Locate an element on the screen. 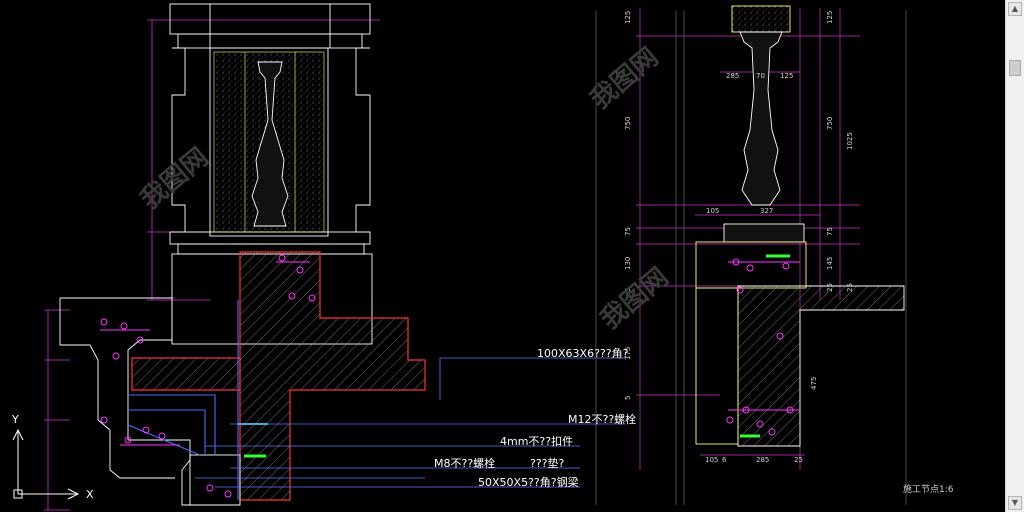 The image size is (1024, 512). scroll-down-button: ▼ is located at coordinates (1015, 503).